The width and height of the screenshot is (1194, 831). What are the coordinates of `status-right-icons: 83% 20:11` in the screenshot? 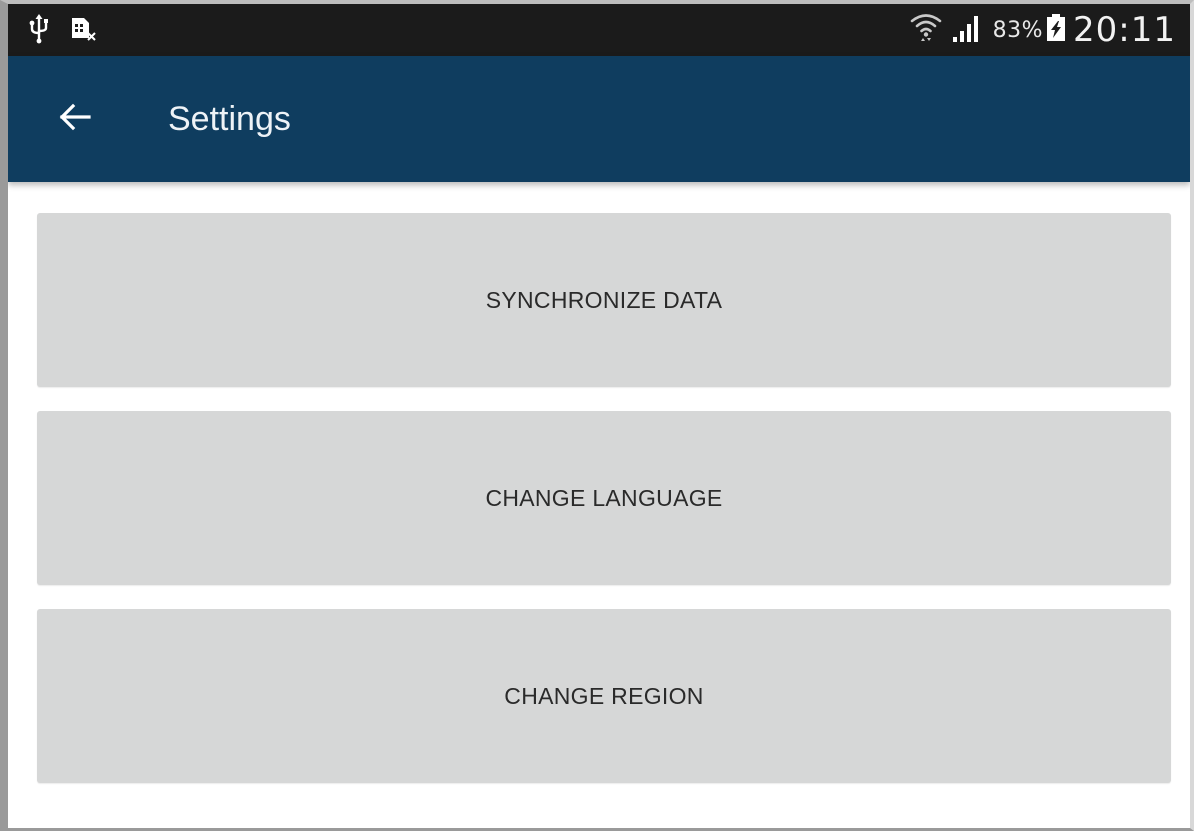 It's located at (1042, 30).